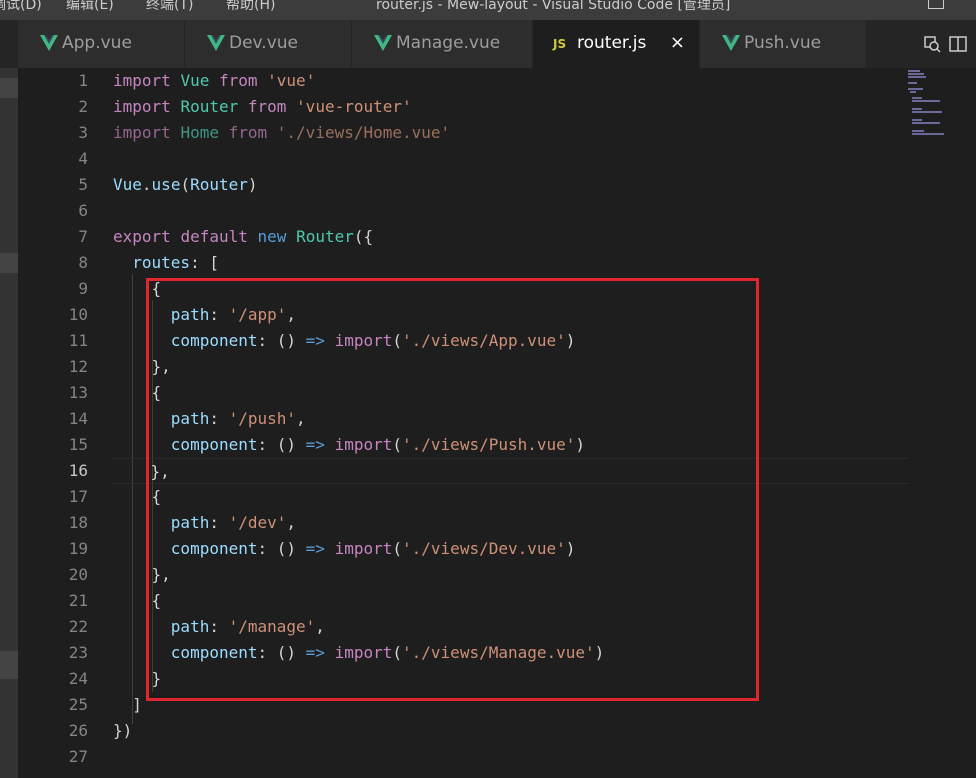 This screenshot has width=976, height=778. Describe the element at coordinates (169, 7) in the screenshot. I see `menu-terminal: 终端(T)` at that location.